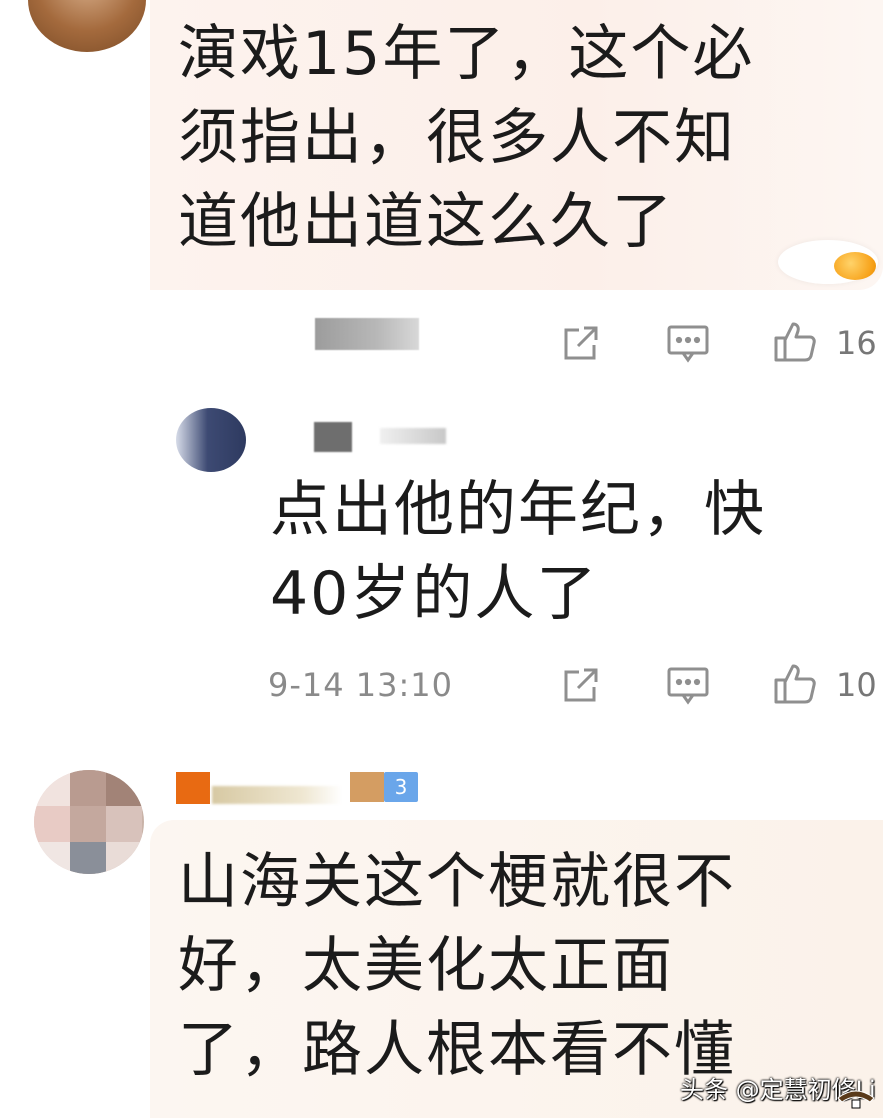 The image size is (883, 1118). I want to click on like-count: 16, so click(856, 343).